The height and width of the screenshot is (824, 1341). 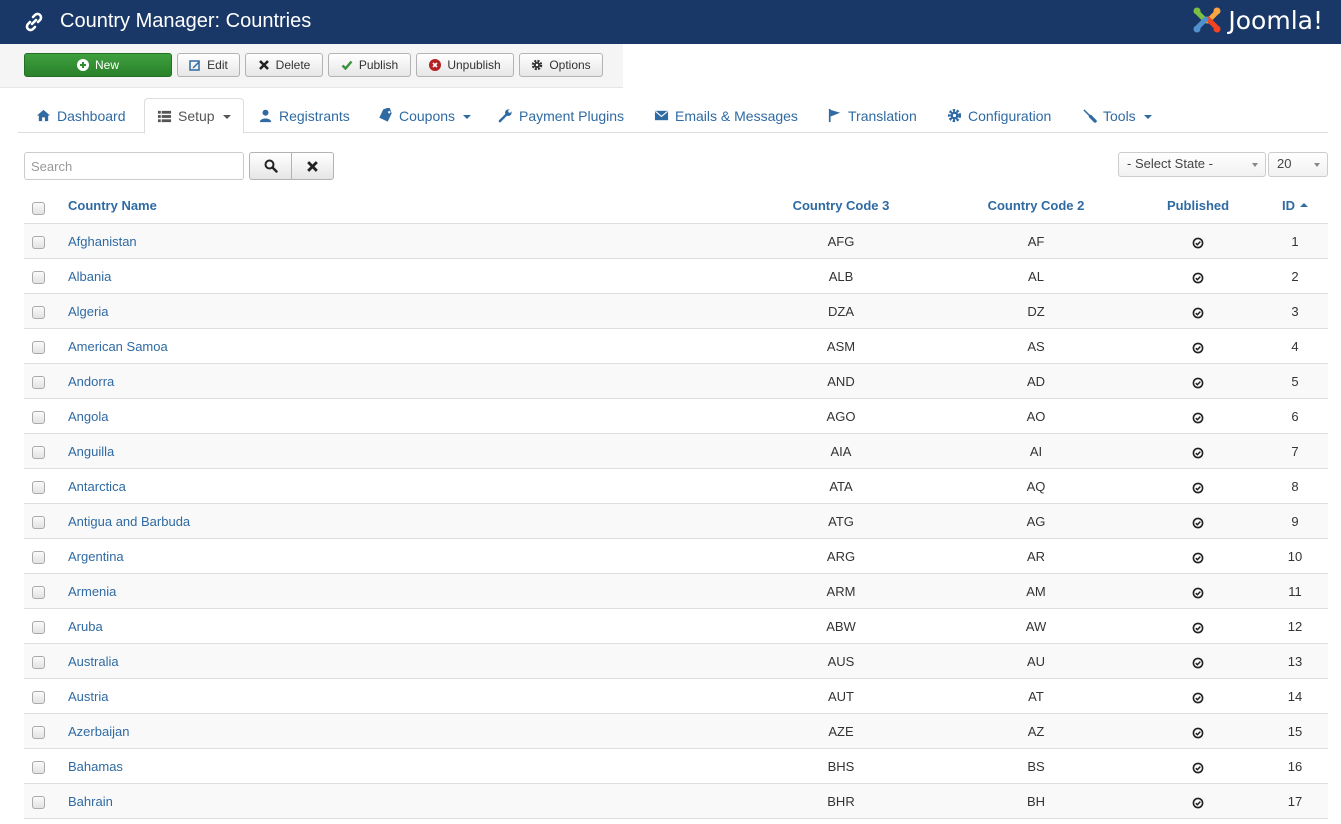 I want to click on country-name-link: Anguilla, so click(x=91, y=451).